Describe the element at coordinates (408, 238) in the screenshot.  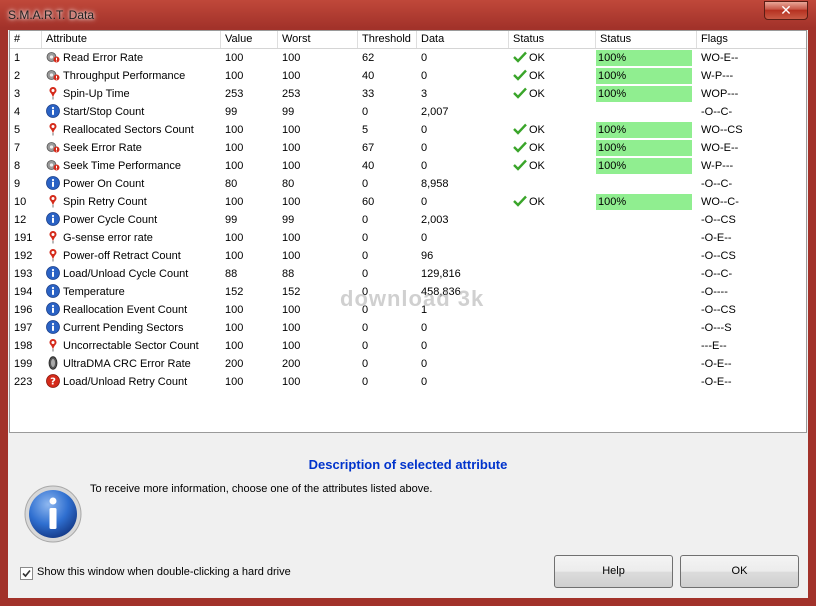
I see `table-row: 191 G-sense error rate 100 100 0 0 -O-E--` at that location.